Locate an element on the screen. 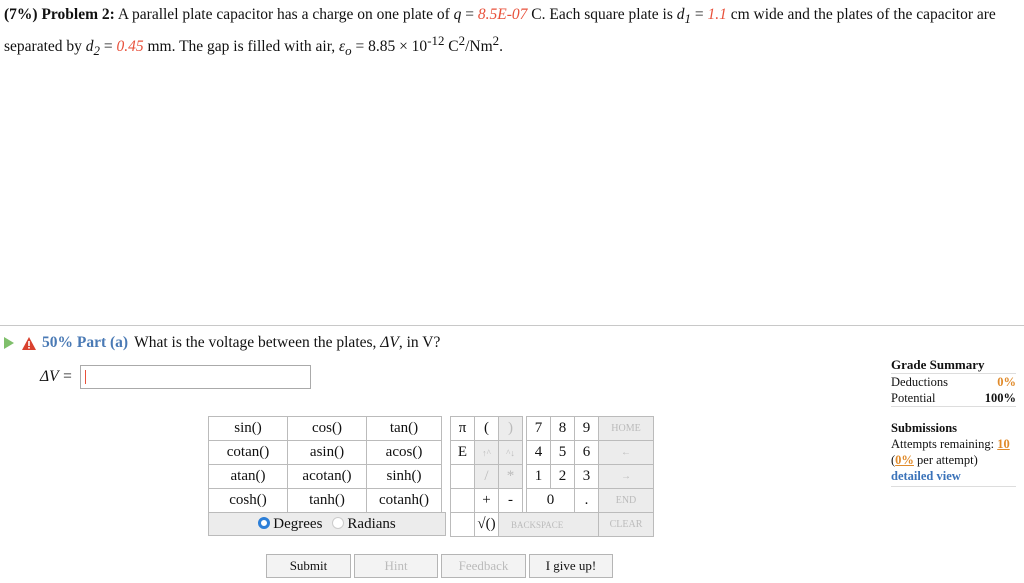 The width and height of the screenshot is (1024, 583). tanh-key: tanh() is located at coordinates (327, 500).